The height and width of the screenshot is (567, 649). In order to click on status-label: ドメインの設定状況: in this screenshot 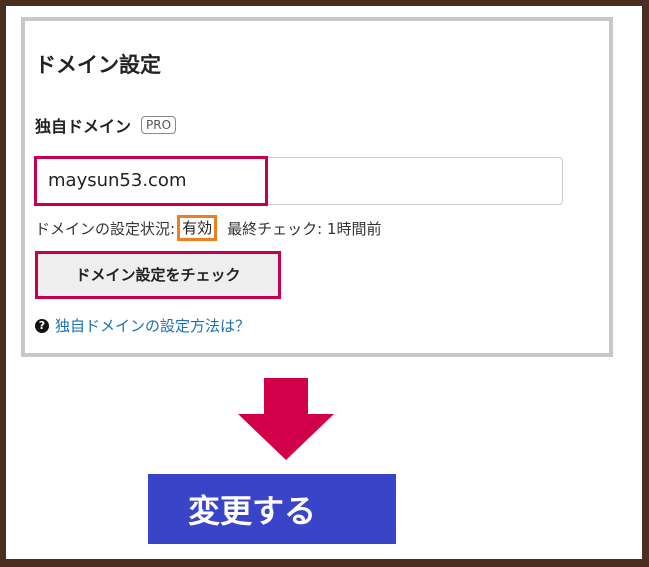, I will do `click(105, 228)`.